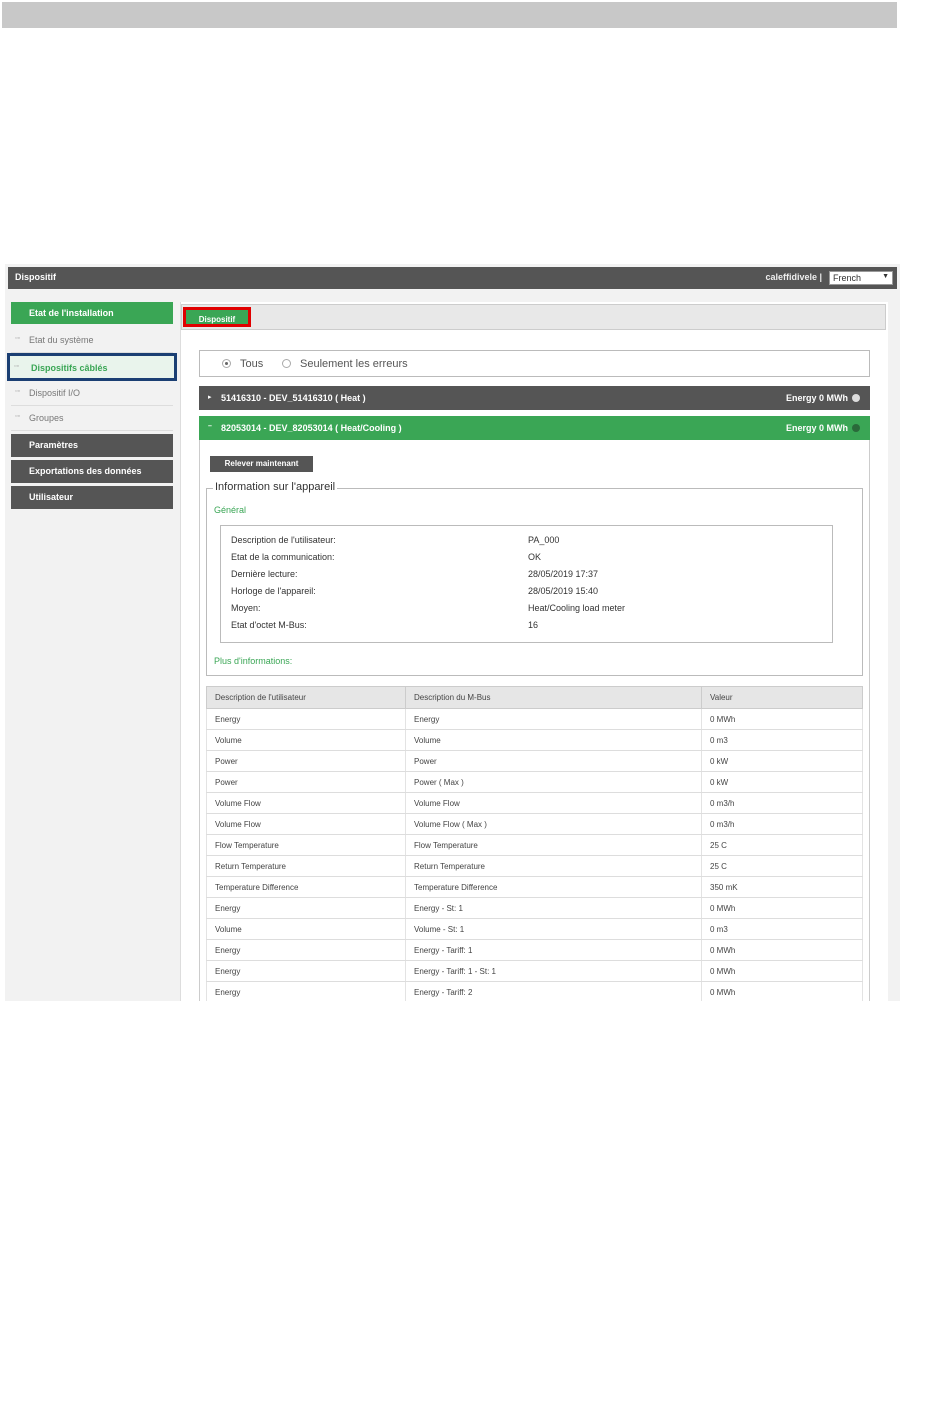 Image resolution: width=950 pixels, height=1408 pixels. I want to click on info-key: Etat de la communication:, so click(283, 557).